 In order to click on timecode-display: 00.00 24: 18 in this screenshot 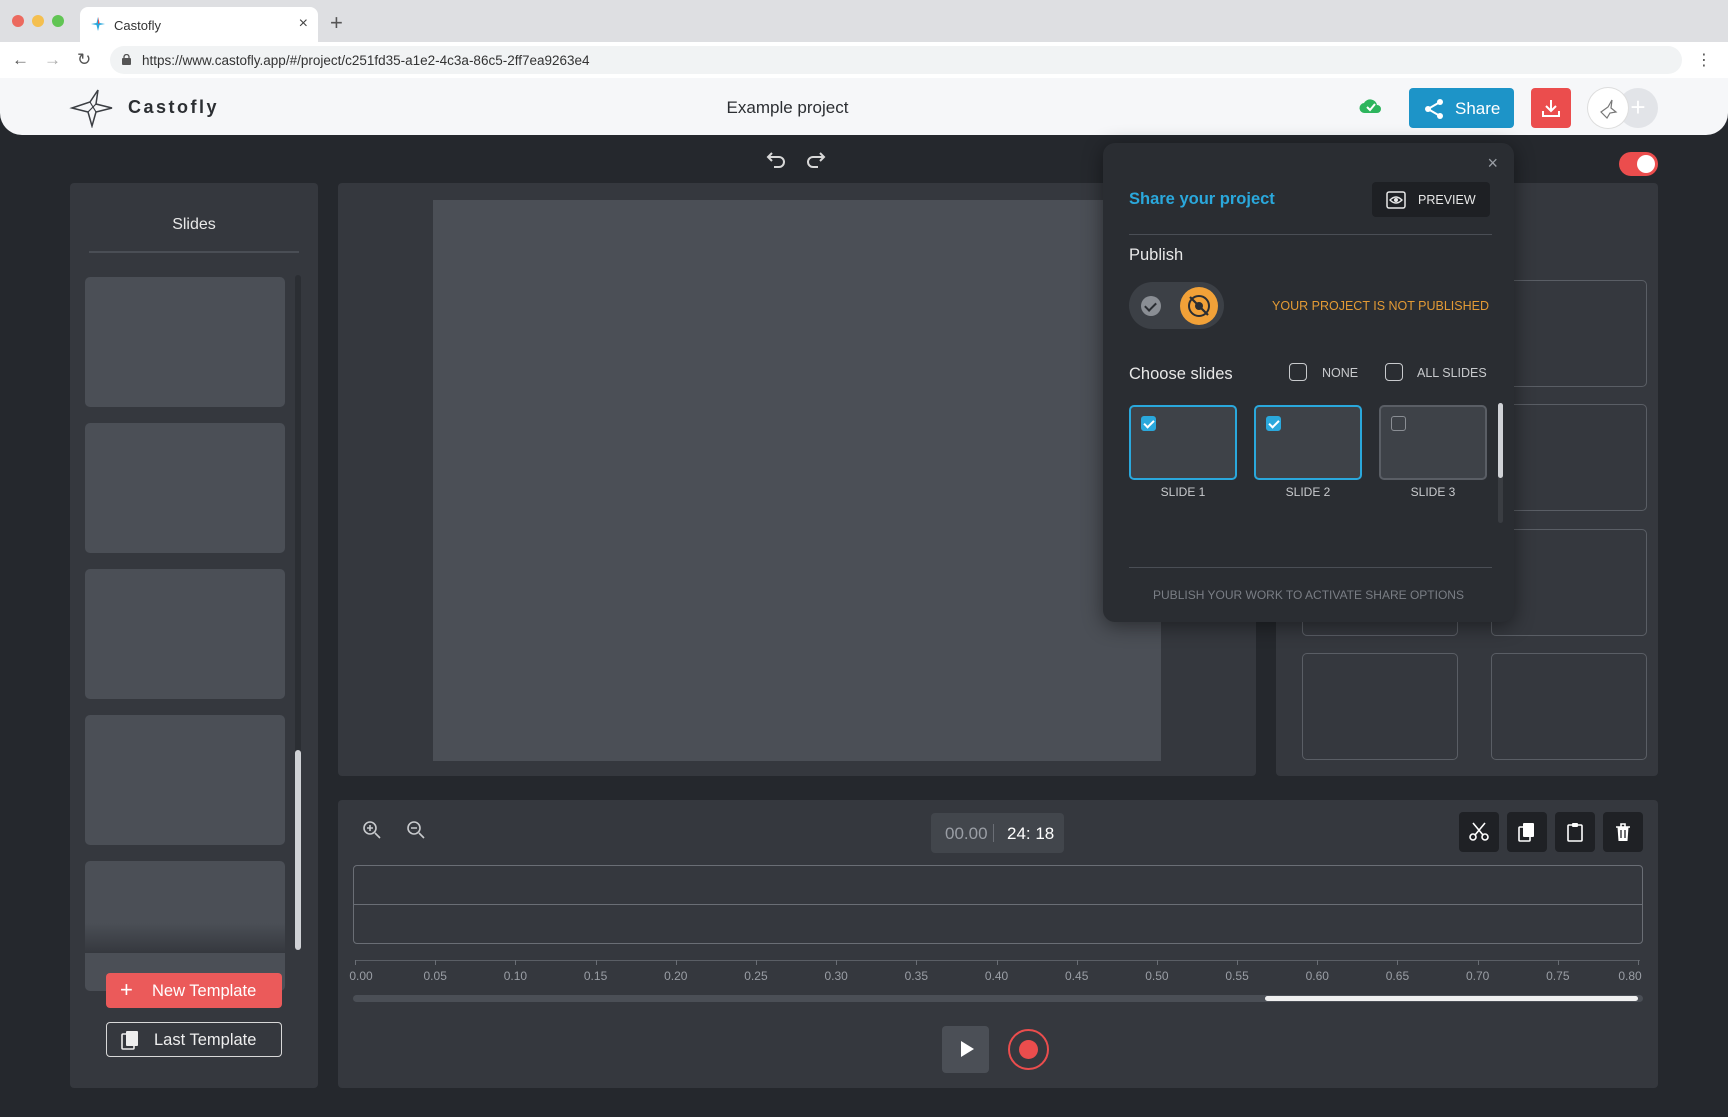, I will do `click(997, 833)`.